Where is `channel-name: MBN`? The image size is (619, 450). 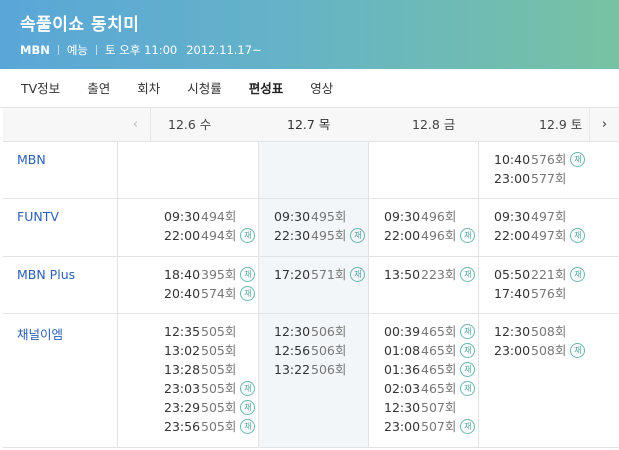 channel-name: MBN is located at coordinates (31, 159).